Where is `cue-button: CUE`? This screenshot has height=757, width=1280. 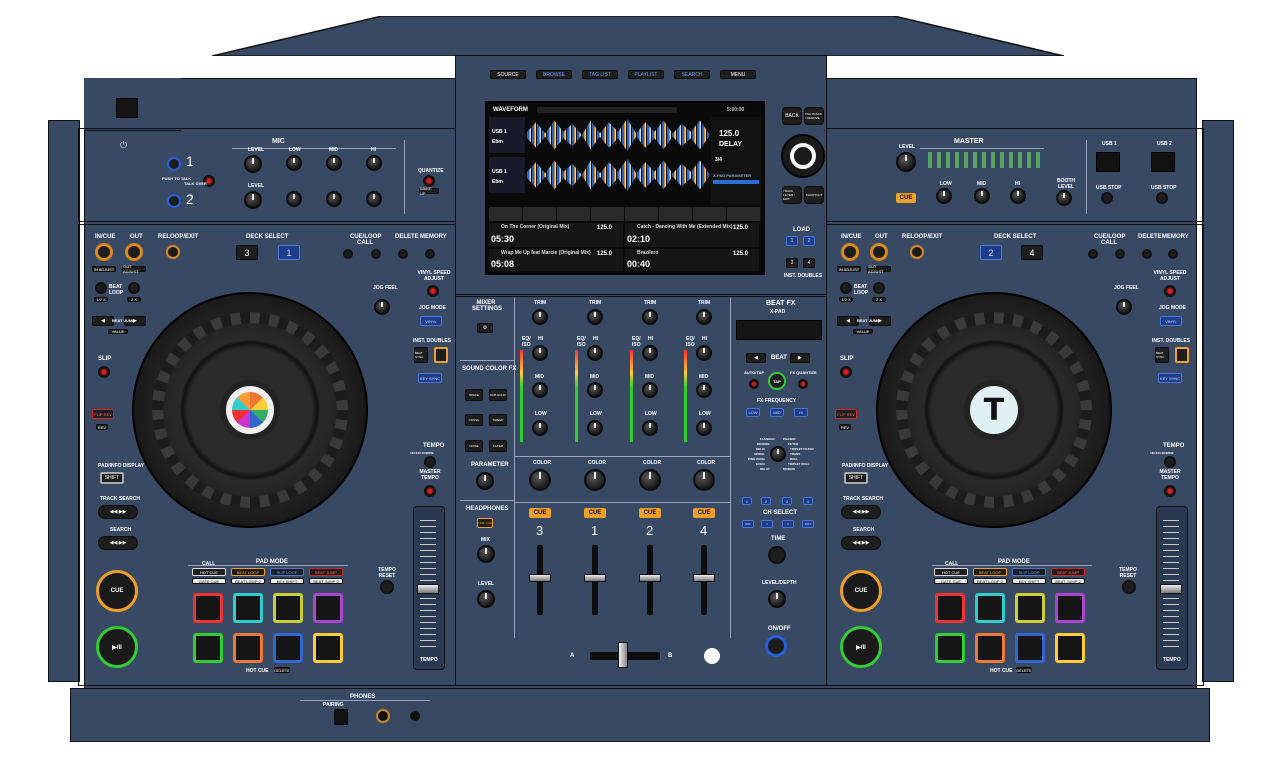
cue-button: CUE is located at coordinates (117, 591).